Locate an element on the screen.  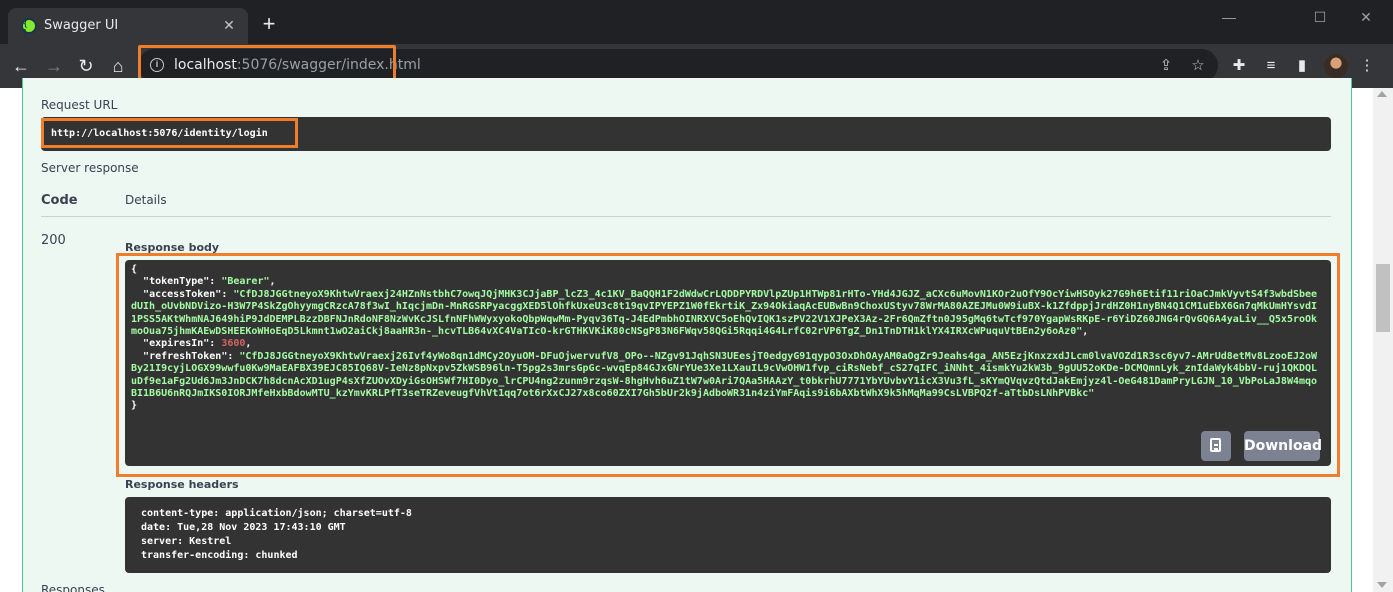
extensions-icon: ✚ is located at coordinates (1239, 66).